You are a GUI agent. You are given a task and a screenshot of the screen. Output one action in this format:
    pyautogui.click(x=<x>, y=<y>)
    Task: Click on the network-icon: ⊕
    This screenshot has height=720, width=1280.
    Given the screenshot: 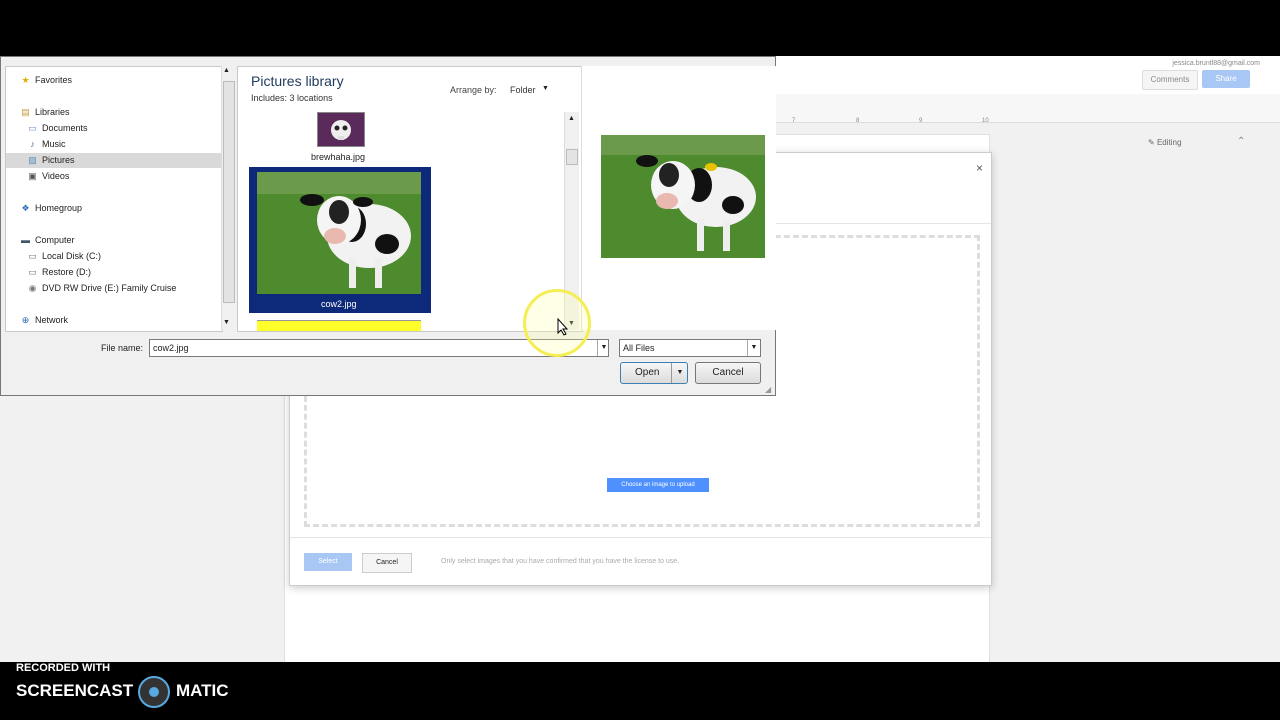 What is the action you would take?
    pyautogui.click(x=25, y=320)
    